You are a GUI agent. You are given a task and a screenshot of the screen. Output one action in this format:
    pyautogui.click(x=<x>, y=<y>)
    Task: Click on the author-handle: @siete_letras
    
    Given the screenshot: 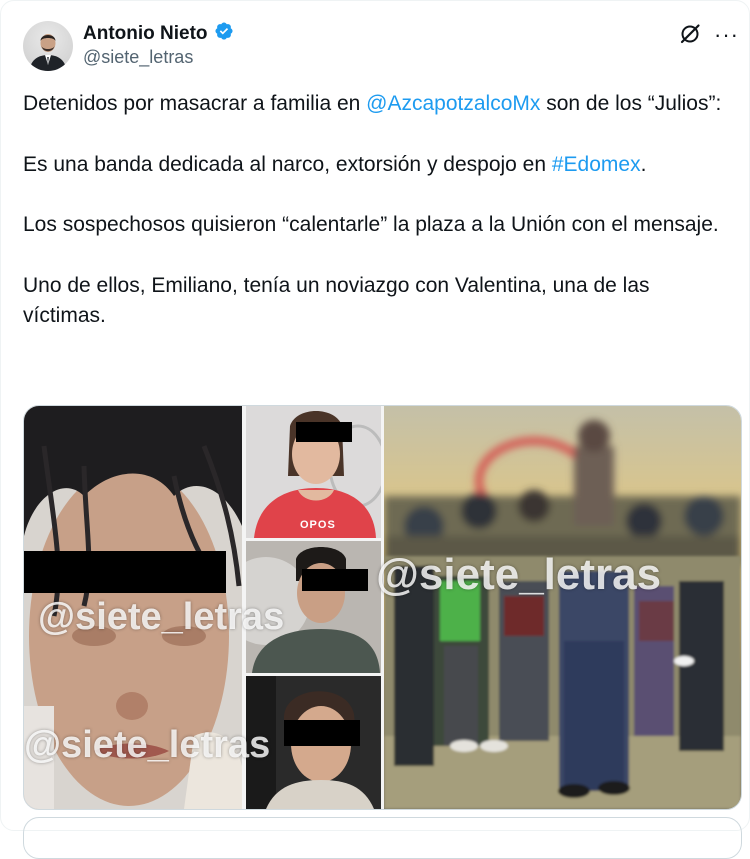 What is the action you would take?
    pyautogui.click(x=138, y=57)
    